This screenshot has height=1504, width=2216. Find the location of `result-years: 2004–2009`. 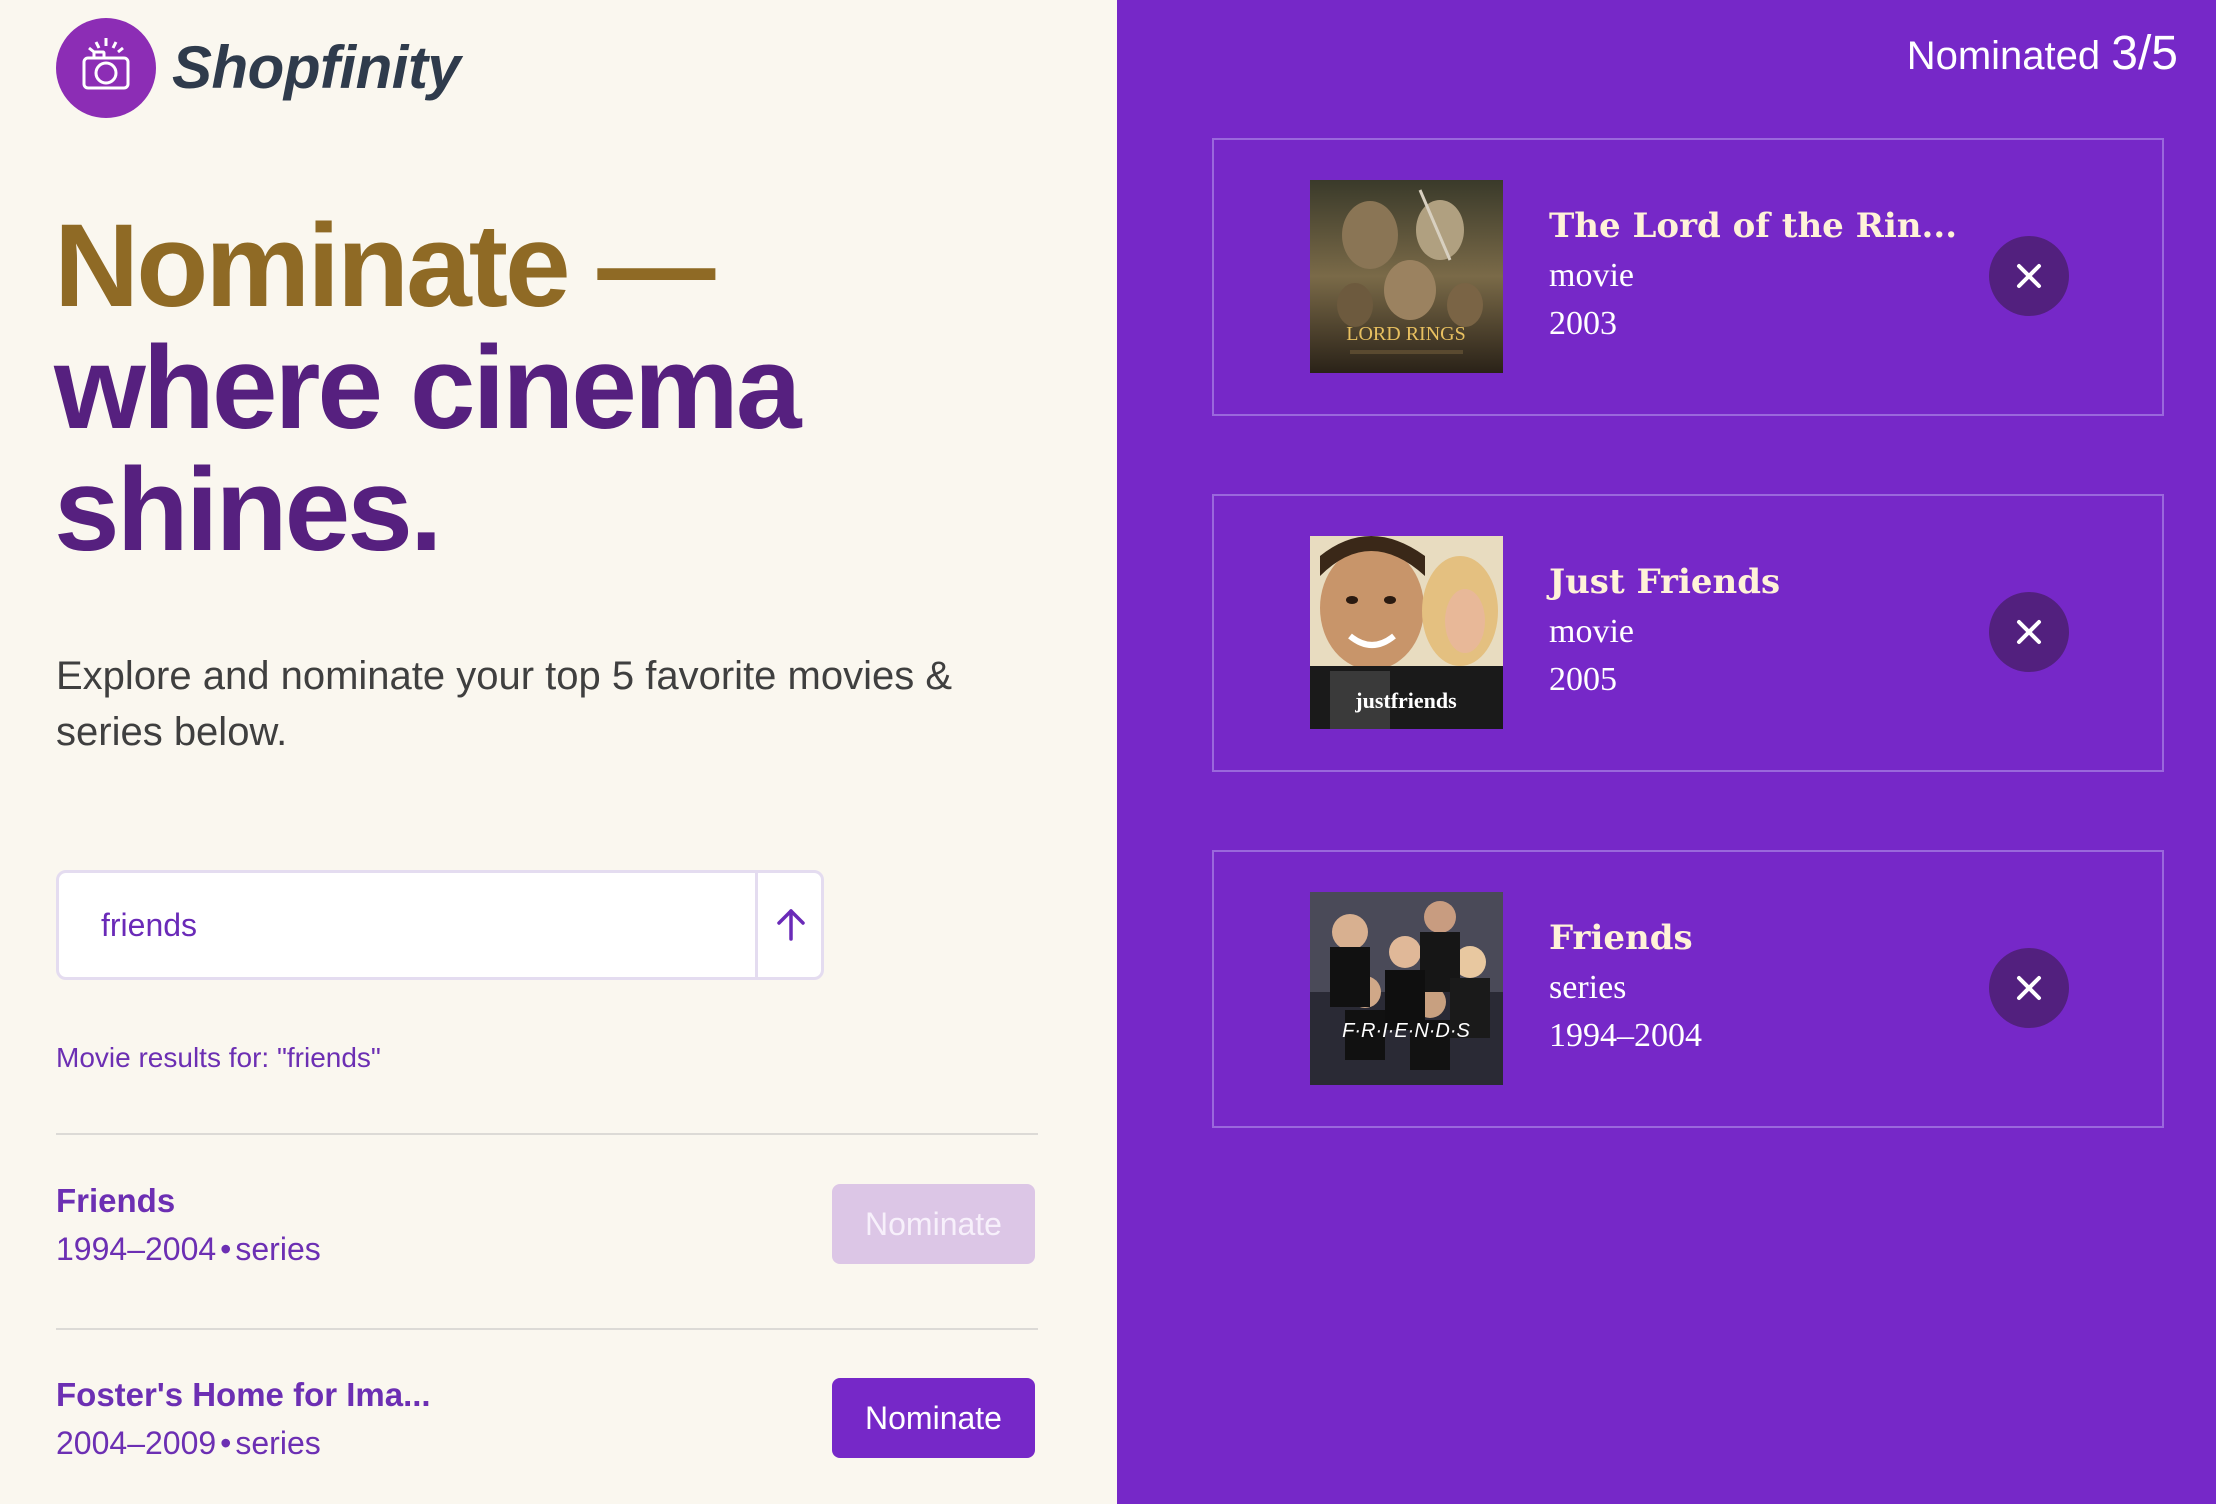

result-years: 2004–2009 is located at coordinates (136, 1443).